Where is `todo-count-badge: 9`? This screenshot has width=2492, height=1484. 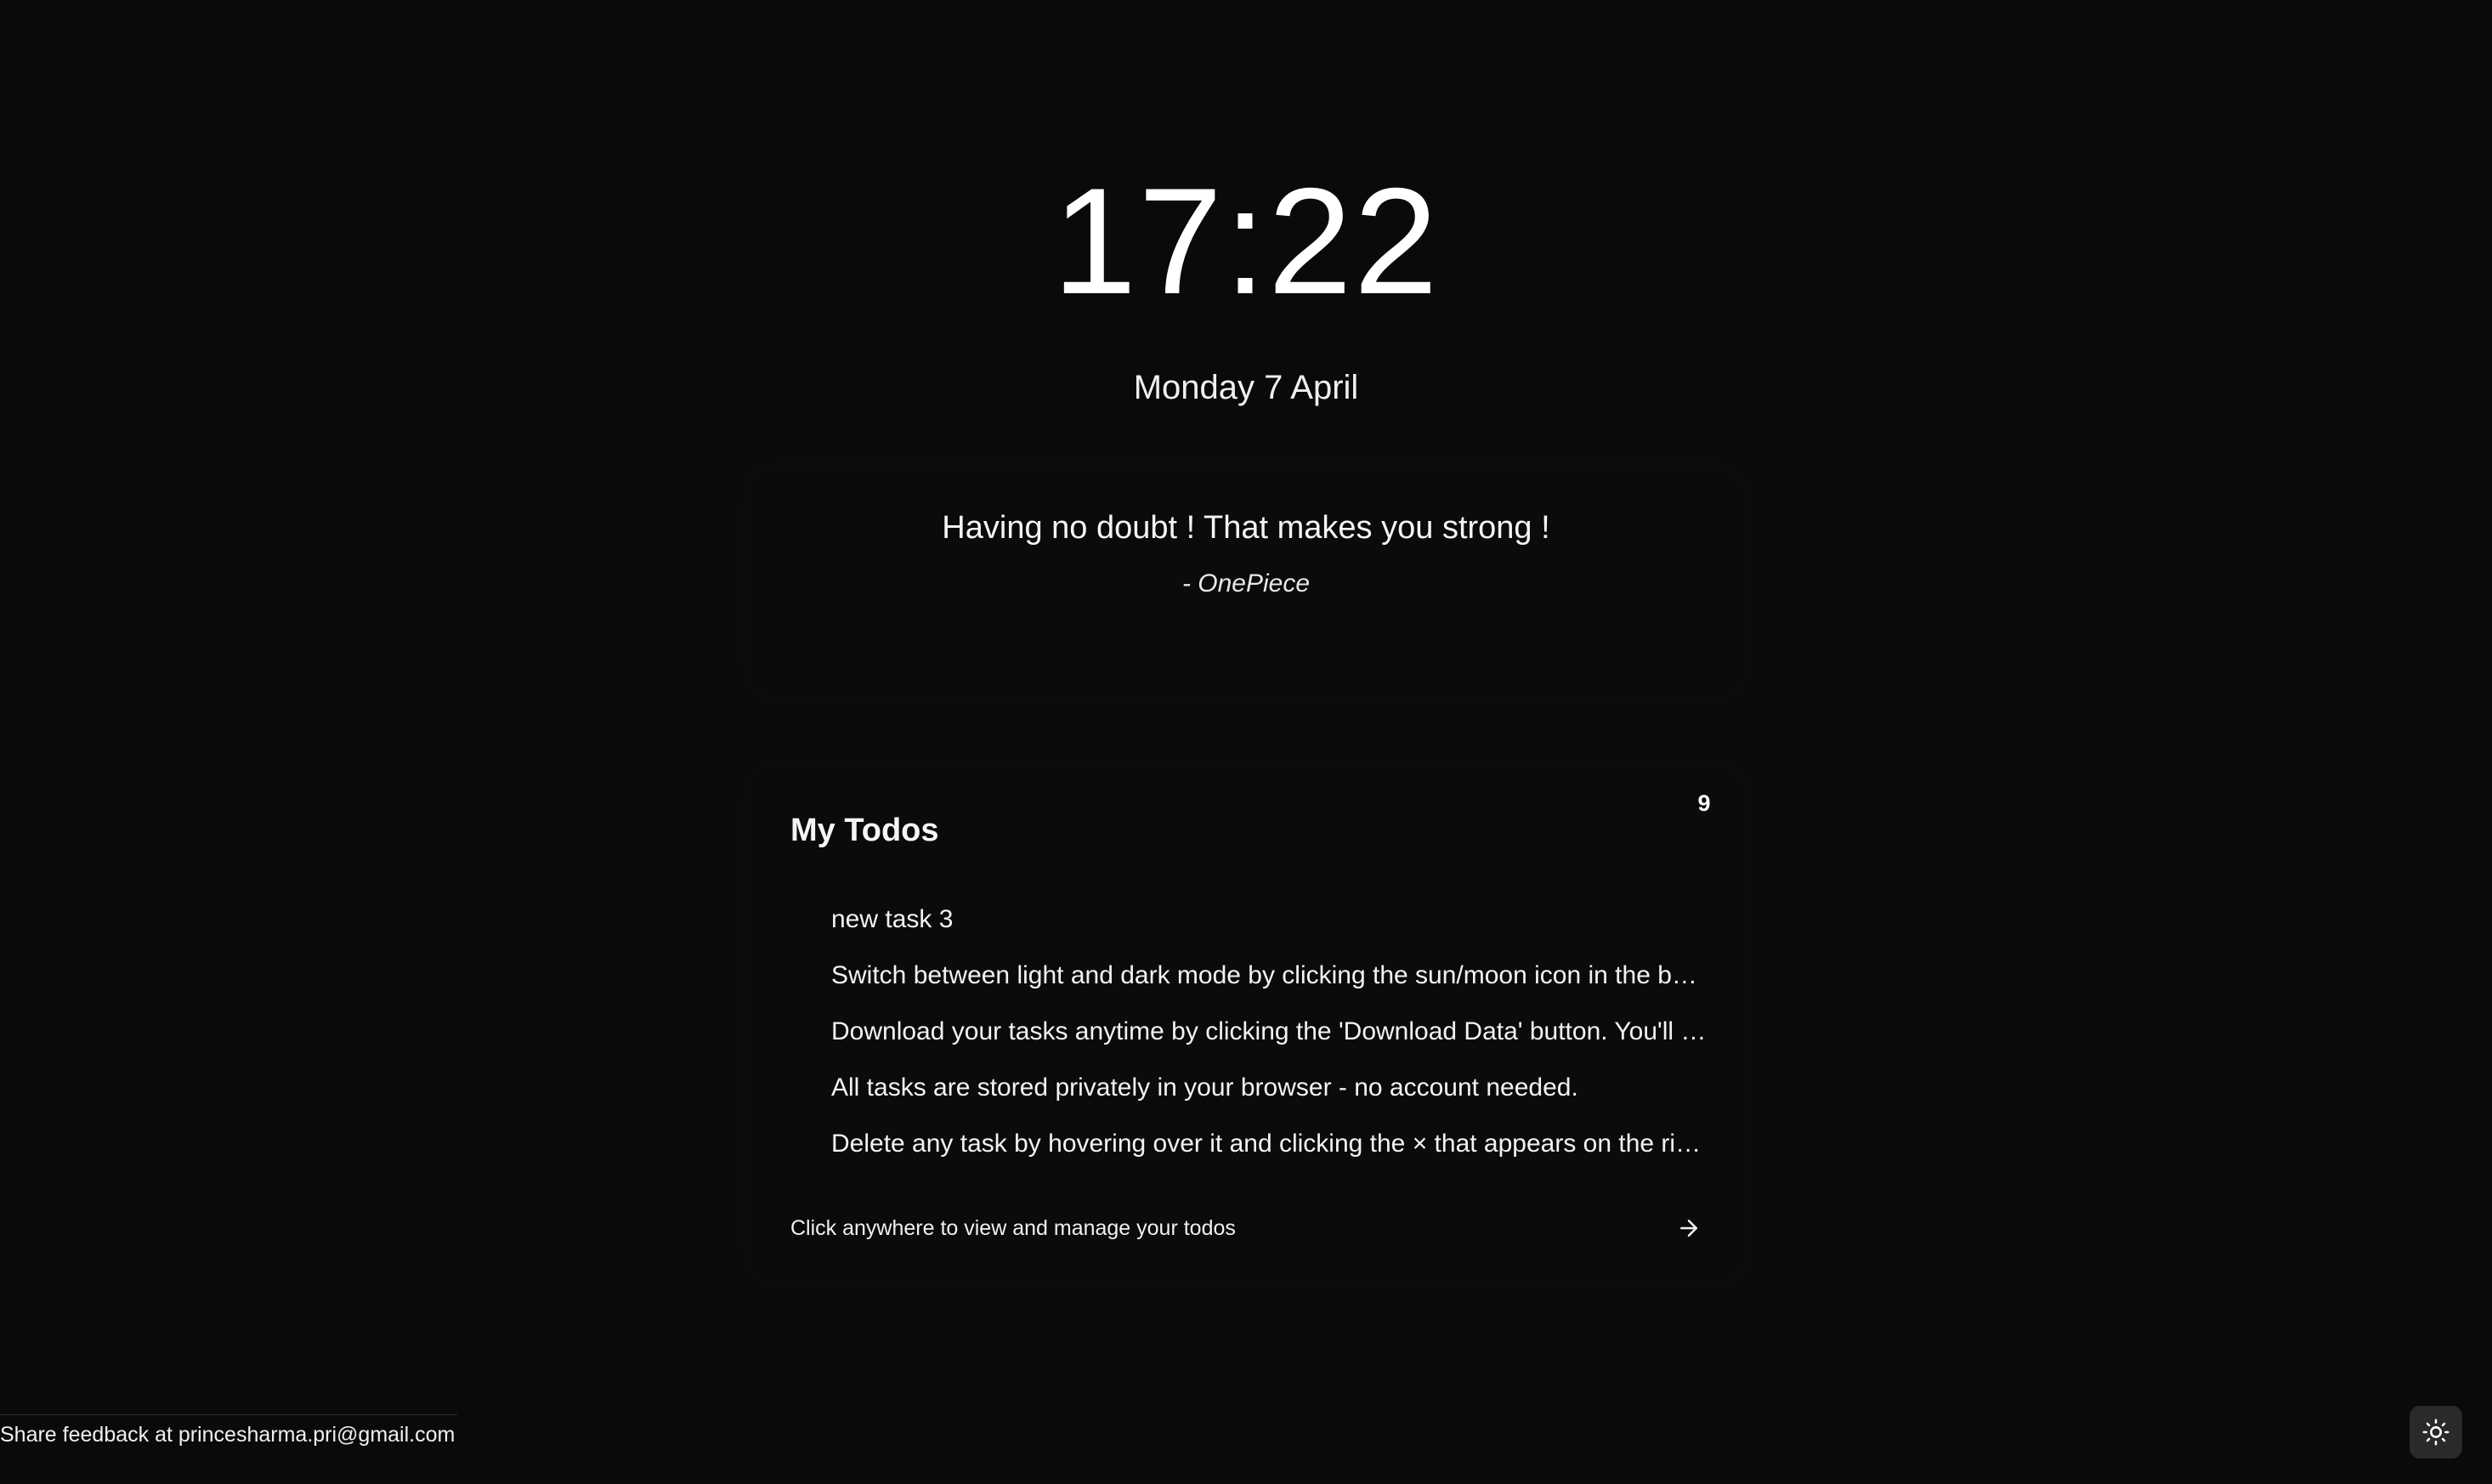
todo-count-badge: 9 is located at coordinates (1704, 803).